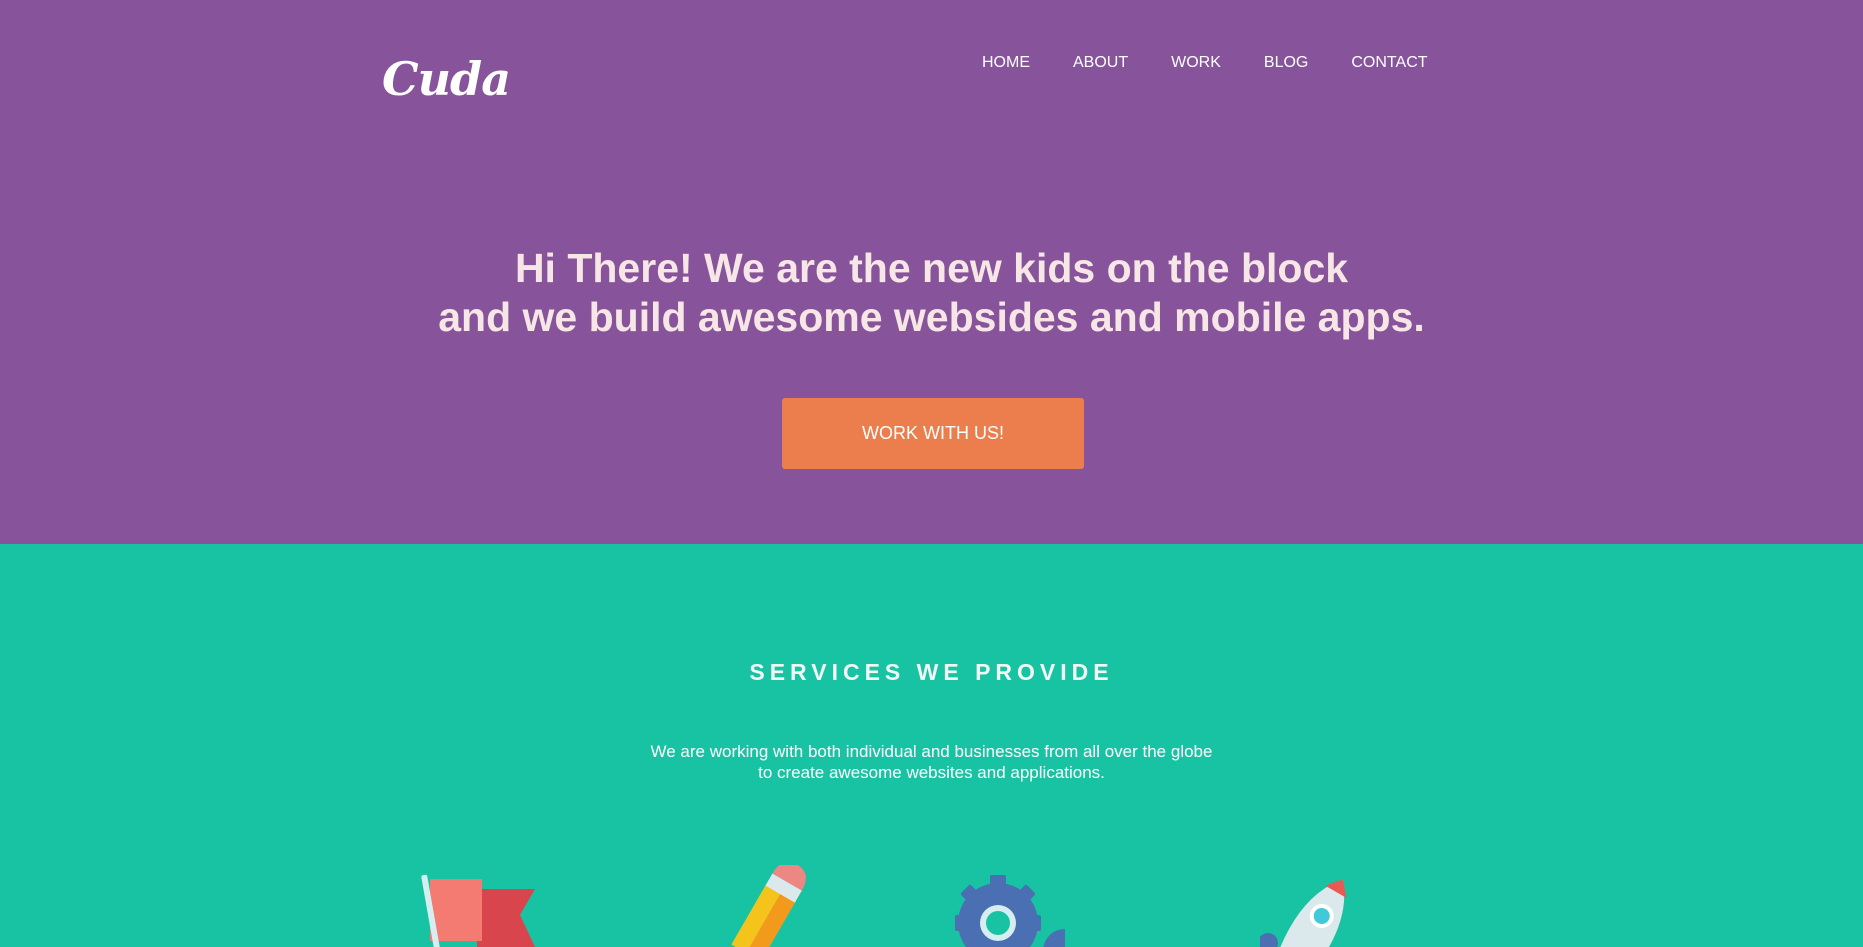 This screenshot has width=1863, height=947. What do you see at coordinates (475, 906) in the screenshot?
I see `flag-icon` at bounding box center [475, 906].